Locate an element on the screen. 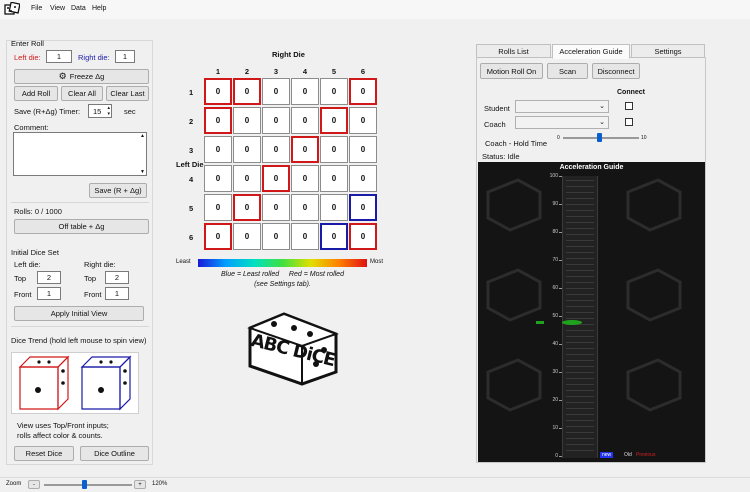 Image resolution: width=750 pixels, height=492 pixels. left-front-input: 1 is located at coordinates (49, 293).